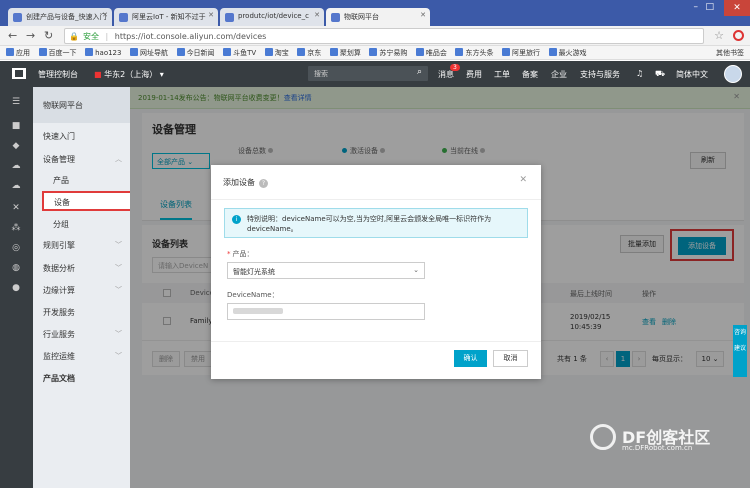  What do you see at coordinates (16, 126) in the screenshot?
I see `server-icon: ■` at bounding box center [16, 126].